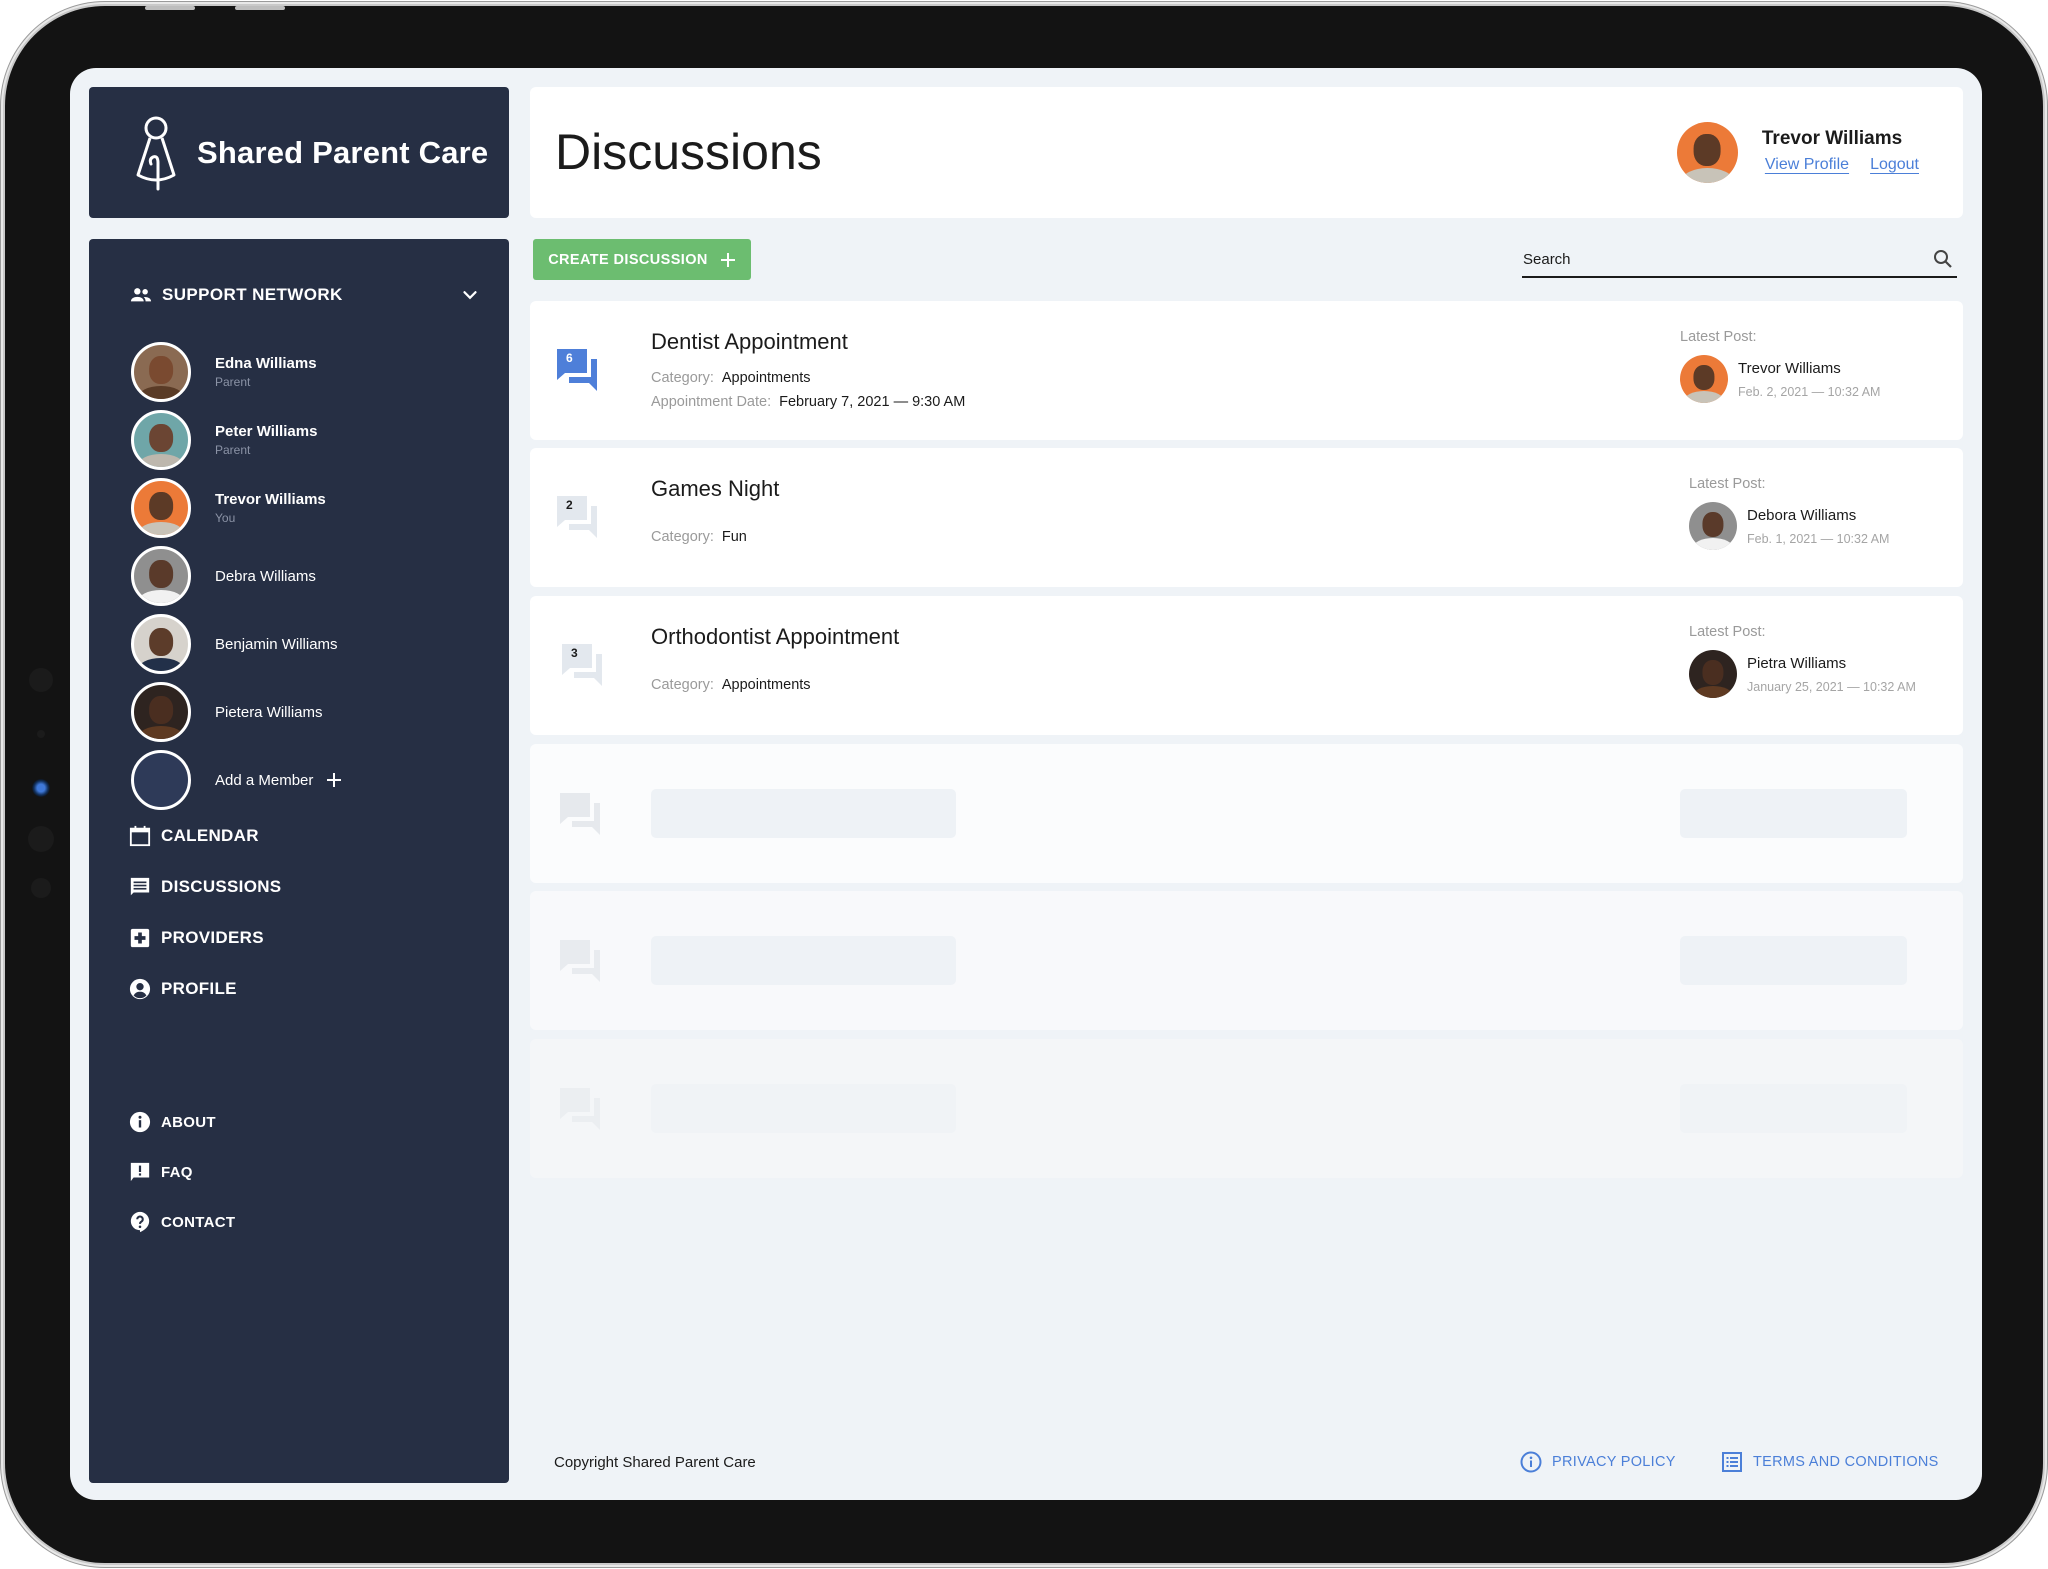  Describe the element at coordinates (579, 517) in the screenshot. I see `chat-icon: 2` at that location.